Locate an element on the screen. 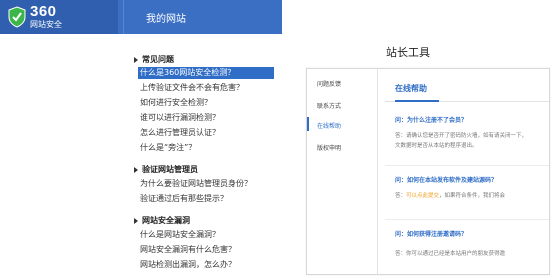 The image size is (554, 277). faq-item-admin-auth: 怎么进行管理员认证？ is located at coordinates (180, 133).